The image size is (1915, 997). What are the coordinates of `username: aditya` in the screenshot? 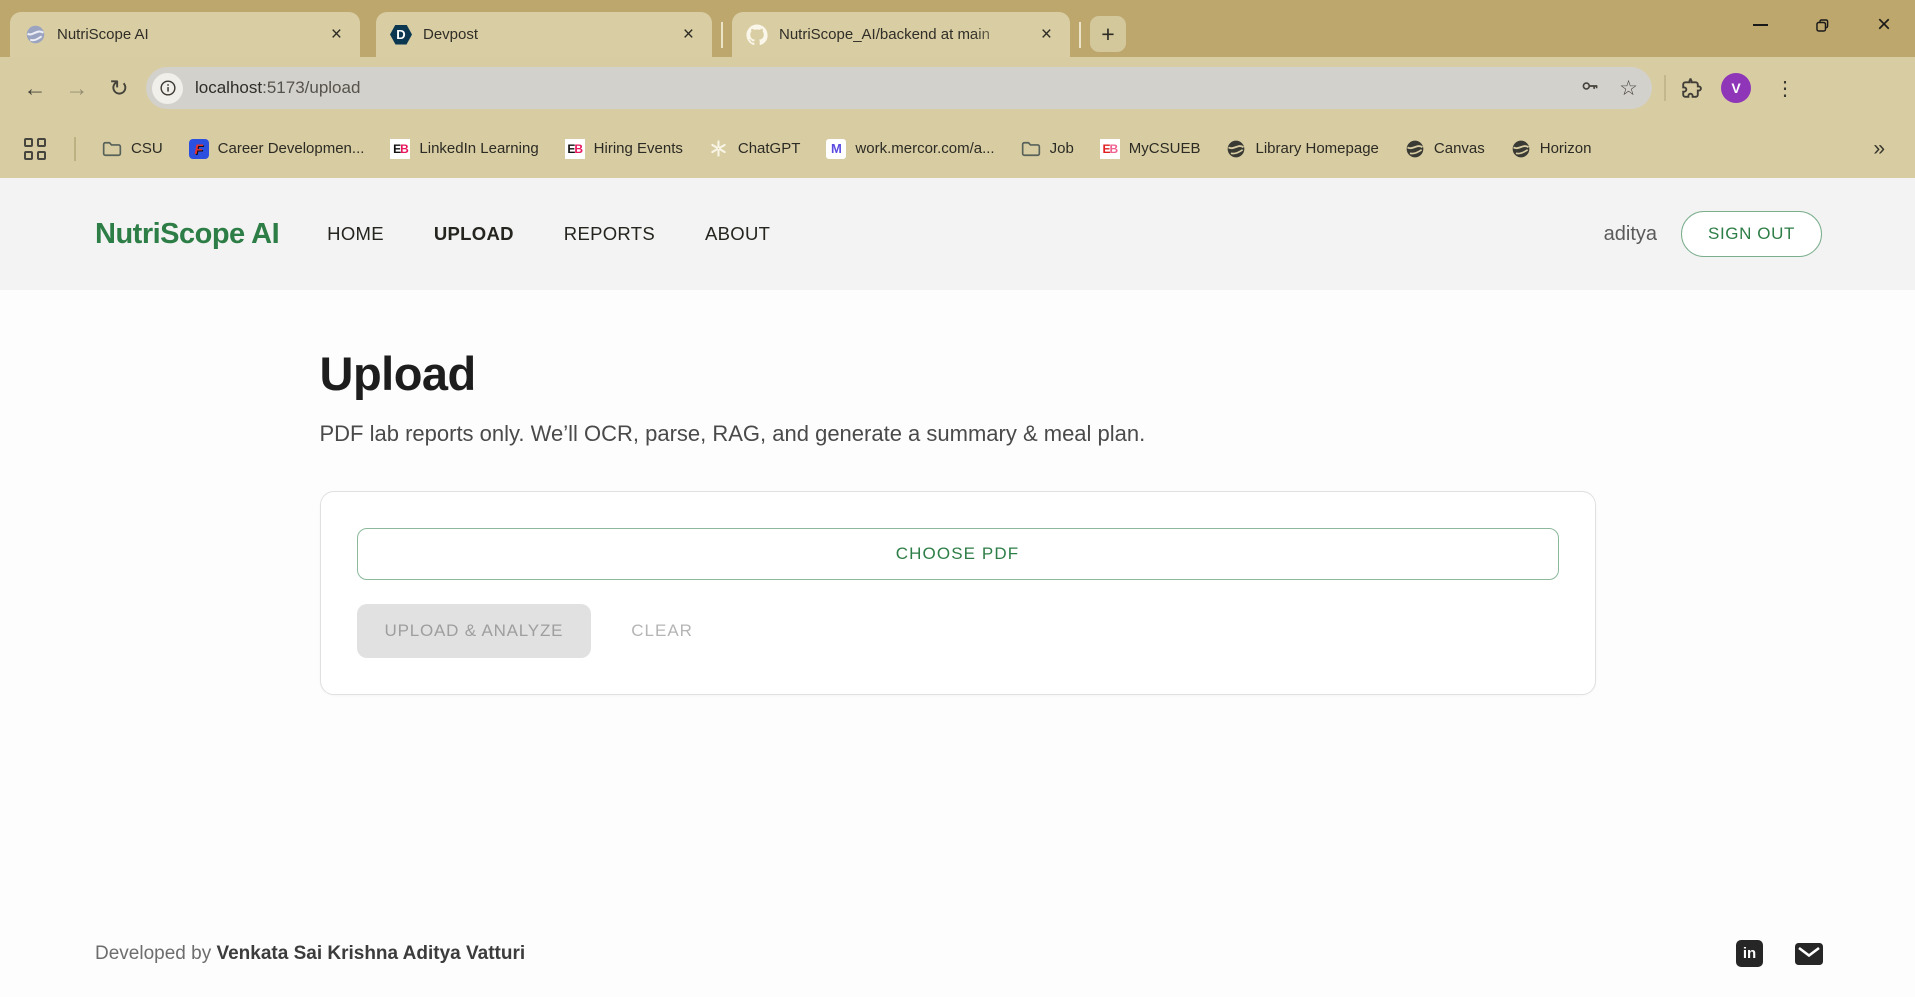 It's located at (1630, 233).